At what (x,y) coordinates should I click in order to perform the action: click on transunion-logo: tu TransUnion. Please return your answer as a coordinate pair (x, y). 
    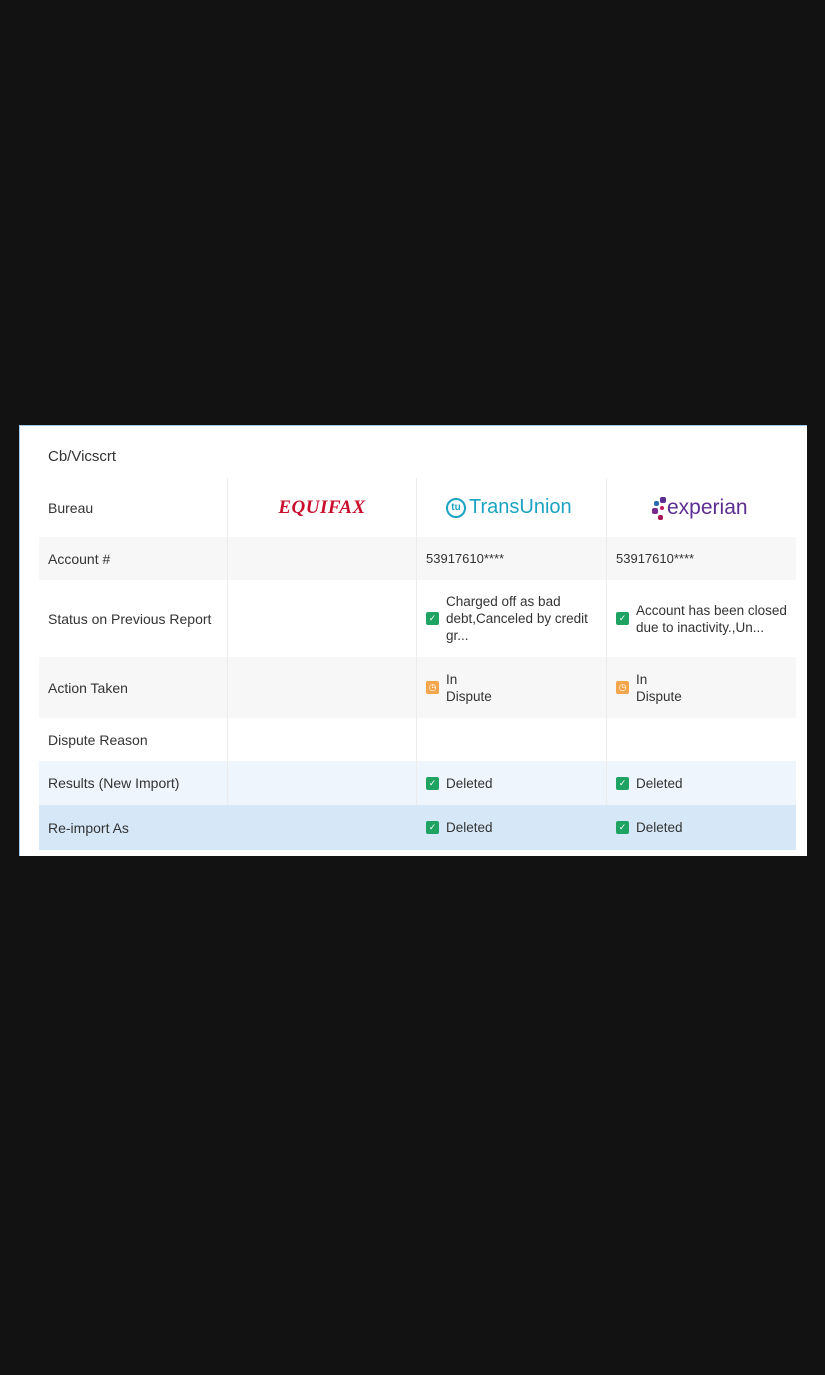
    Looking at the image, I should click on (509, 507).